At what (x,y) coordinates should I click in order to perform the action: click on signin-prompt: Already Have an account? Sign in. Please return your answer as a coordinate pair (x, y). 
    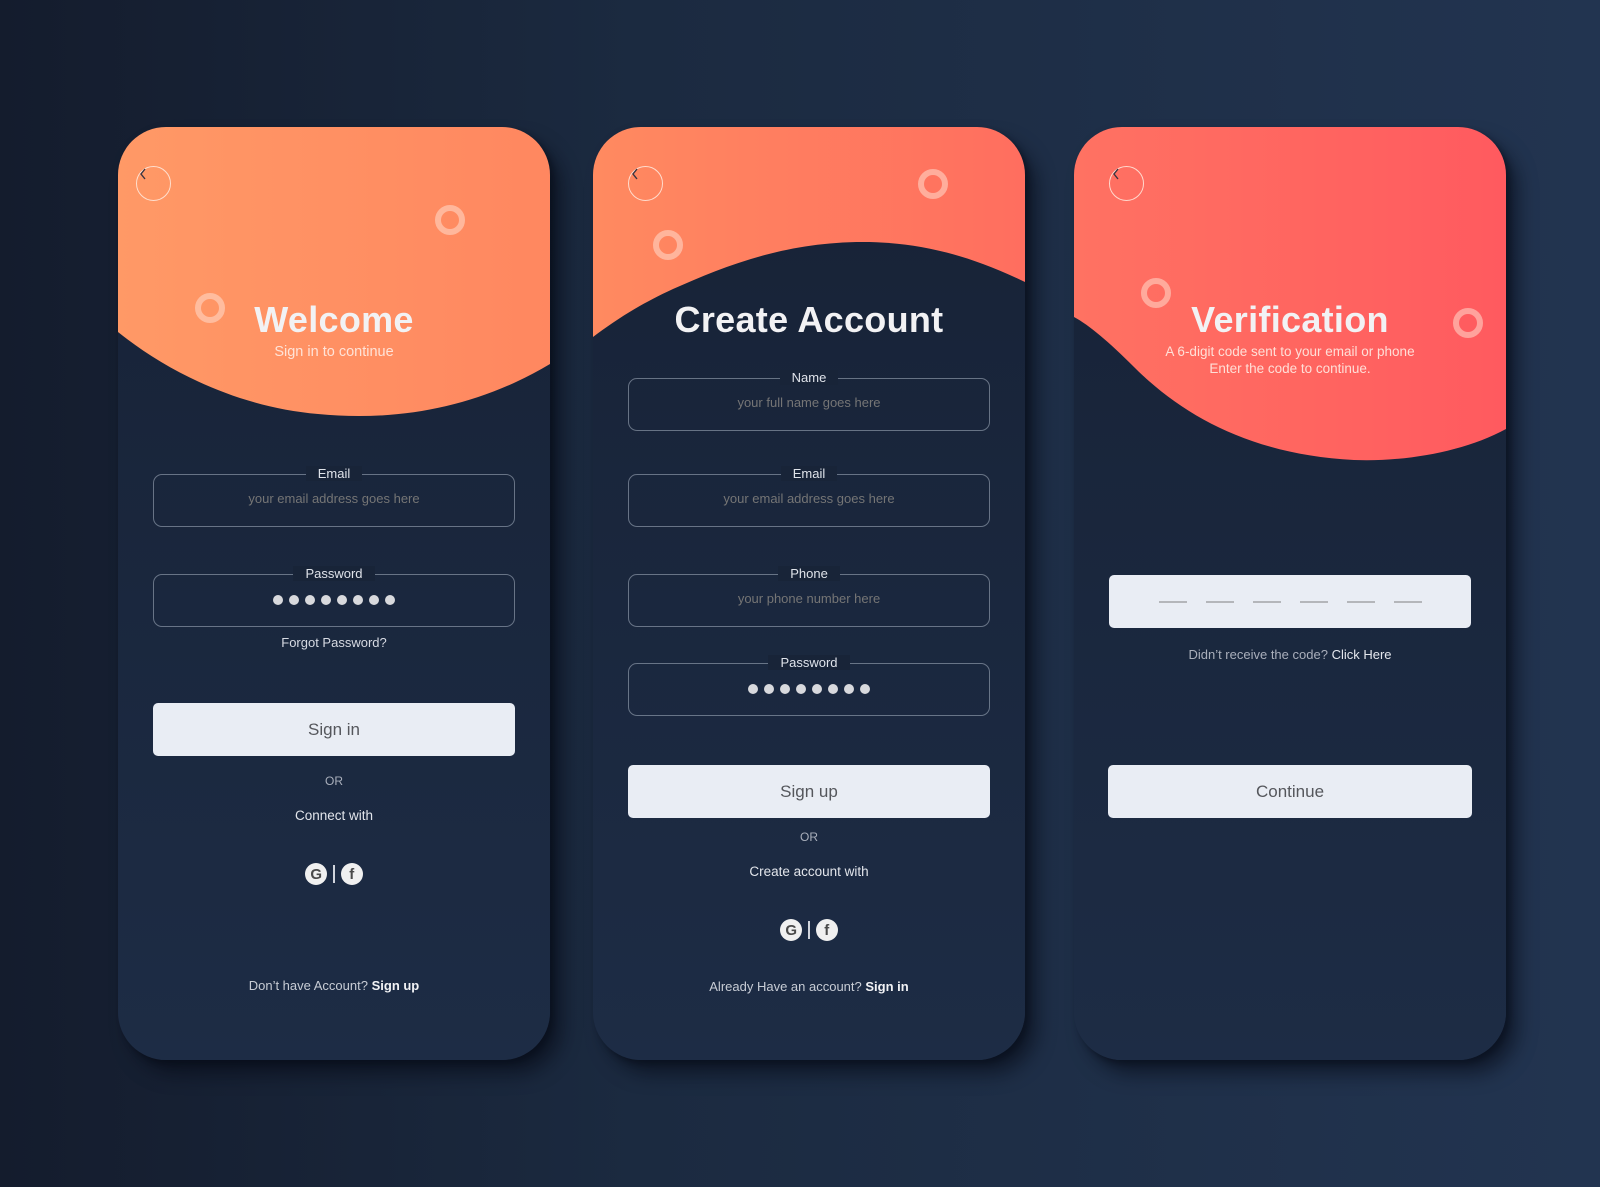
    Looking at the image, I should click on (809, 986).